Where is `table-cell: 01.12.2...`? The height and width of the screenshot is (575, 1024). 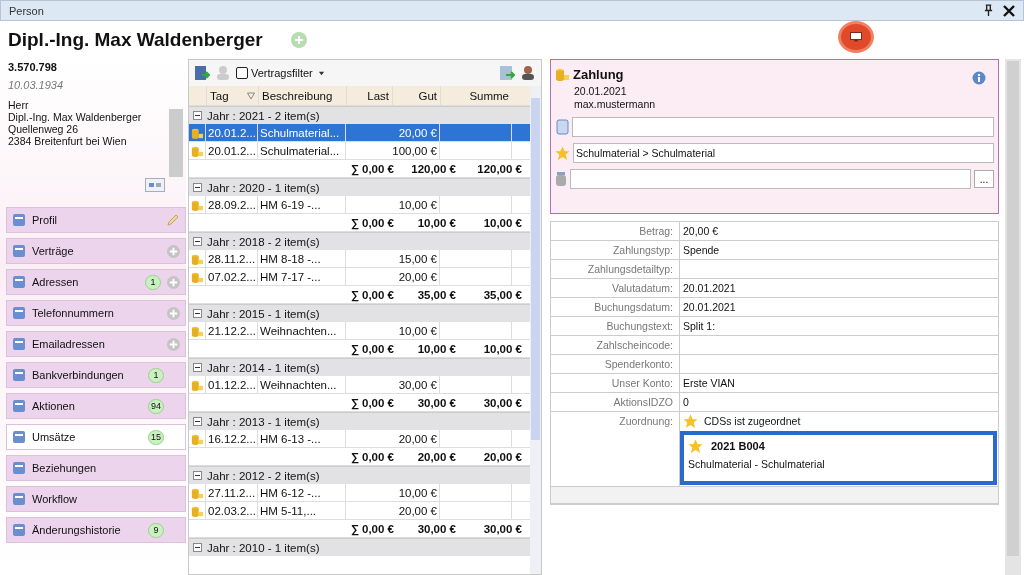
table-cell: 01.12.2... is located at coordinates (232, 384).